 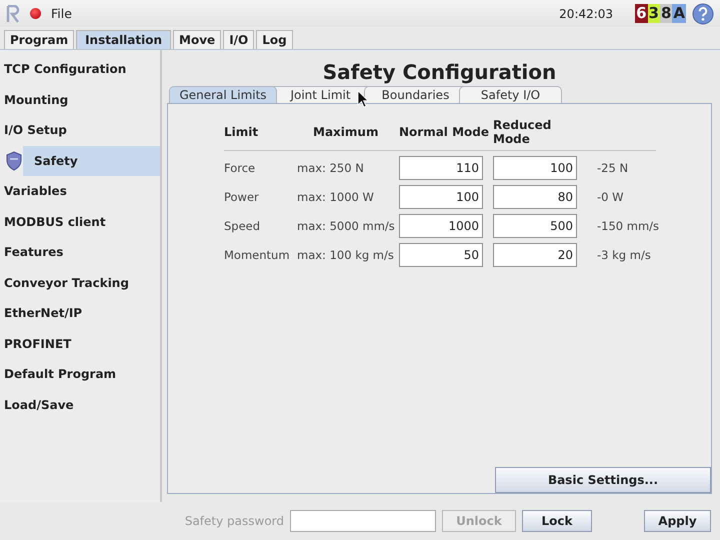 What do you see at coordinates (510, 94) in the screenshot?
I see `tab: Safety I/O` at bounding box center [510, 94].